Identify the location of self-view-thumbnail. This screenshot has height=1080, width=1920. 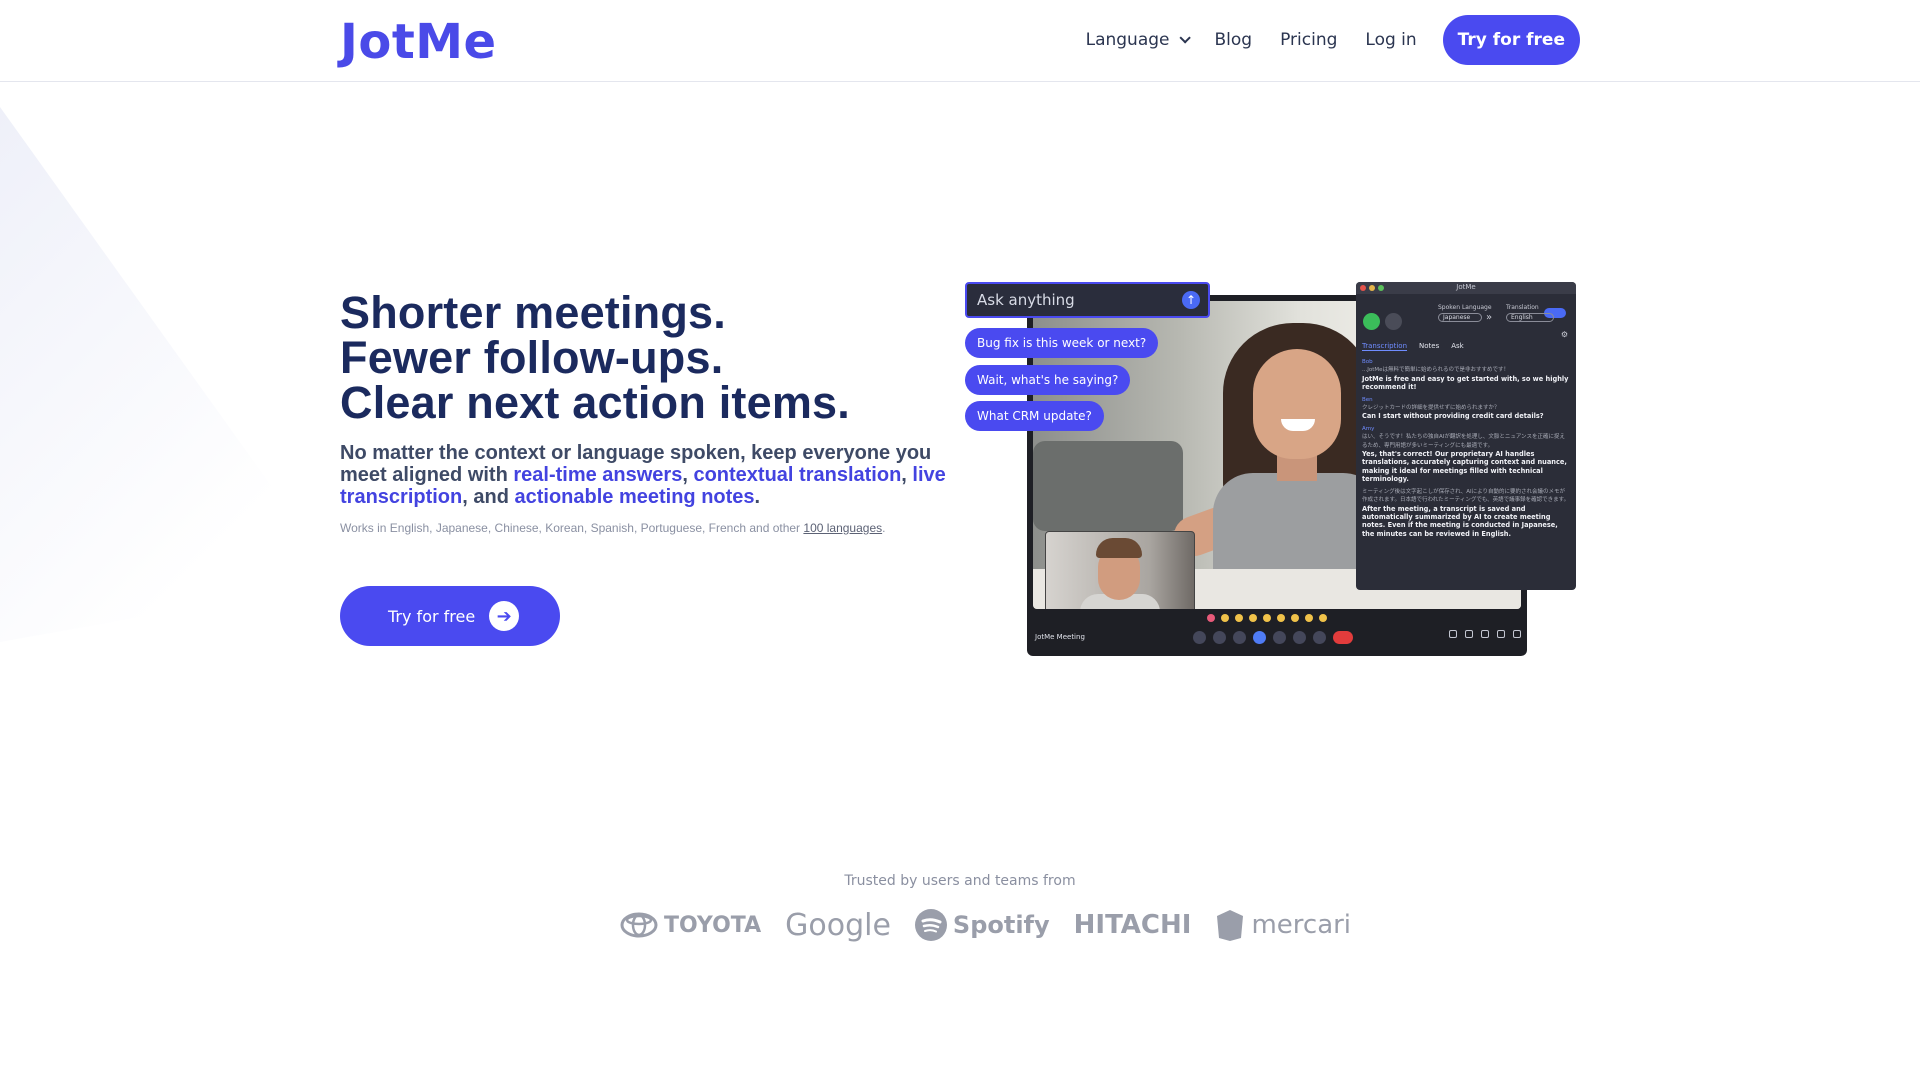
(1120, 570).